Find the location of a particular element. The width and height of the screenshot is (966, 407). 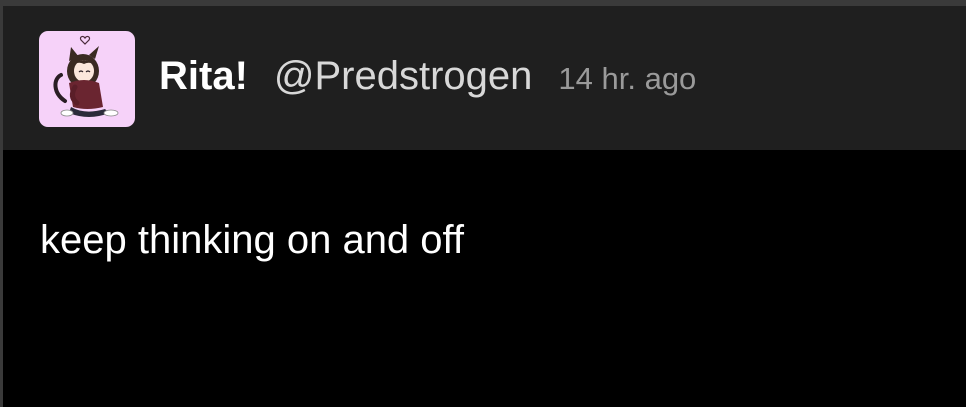

avatar is located at coordinates (87, 79).